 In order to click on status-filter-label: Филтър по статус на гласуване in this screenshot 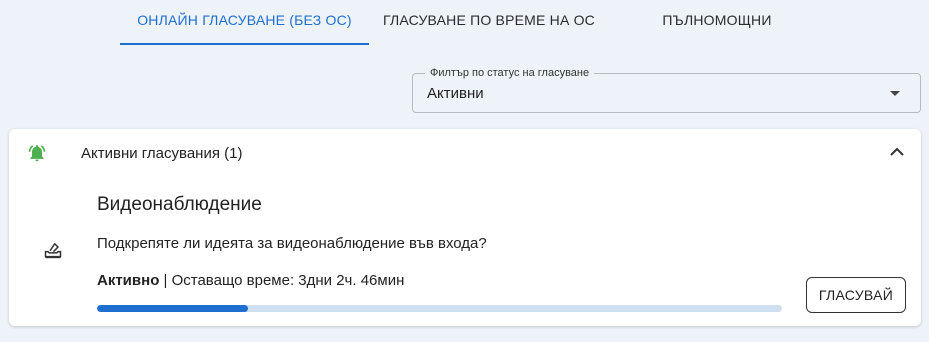, I will do `click(510, 73)`.